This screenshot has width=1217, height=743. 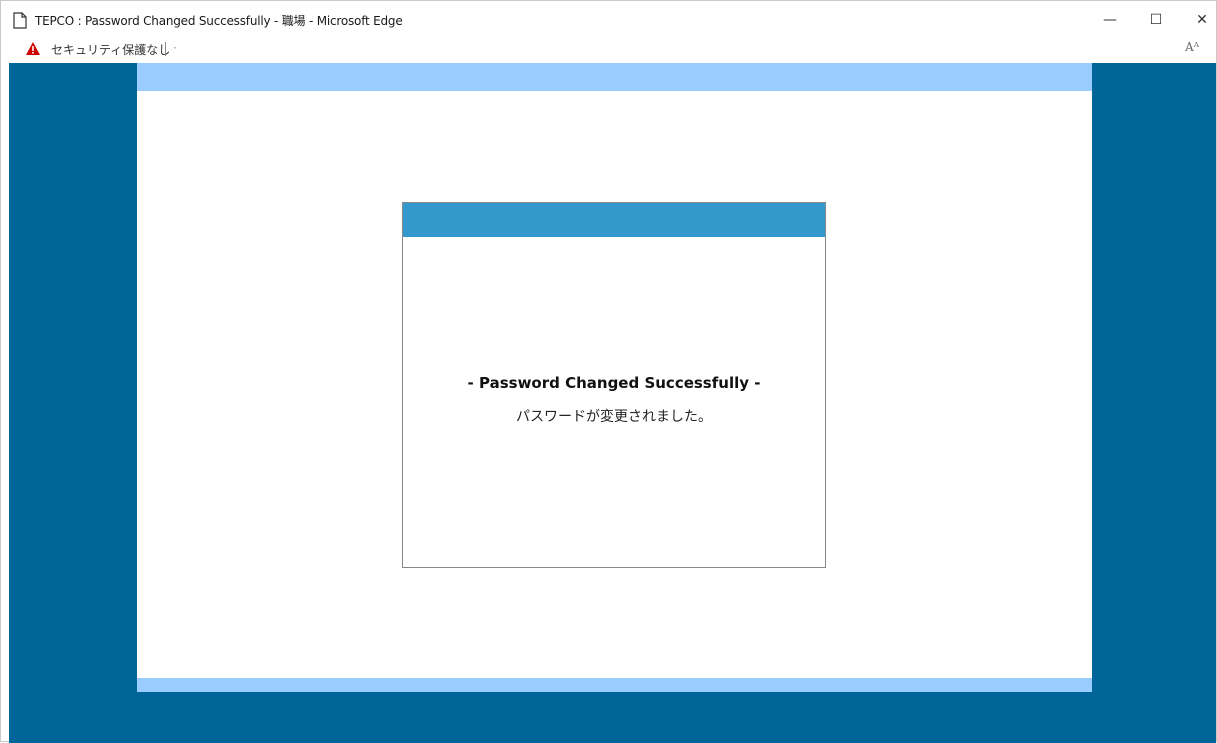 I want to click on address-bar: セキュリティ保護なし · Aᴬ, so click(x=608, y=51).